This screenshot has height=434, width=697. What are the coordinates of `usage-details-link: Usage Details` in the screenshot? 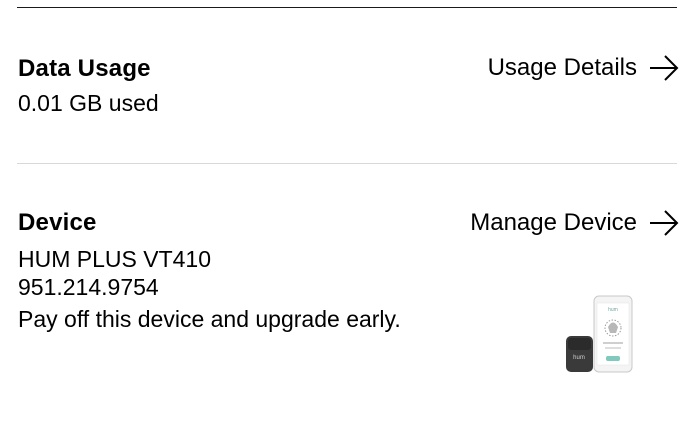 It's located at (583, 68).